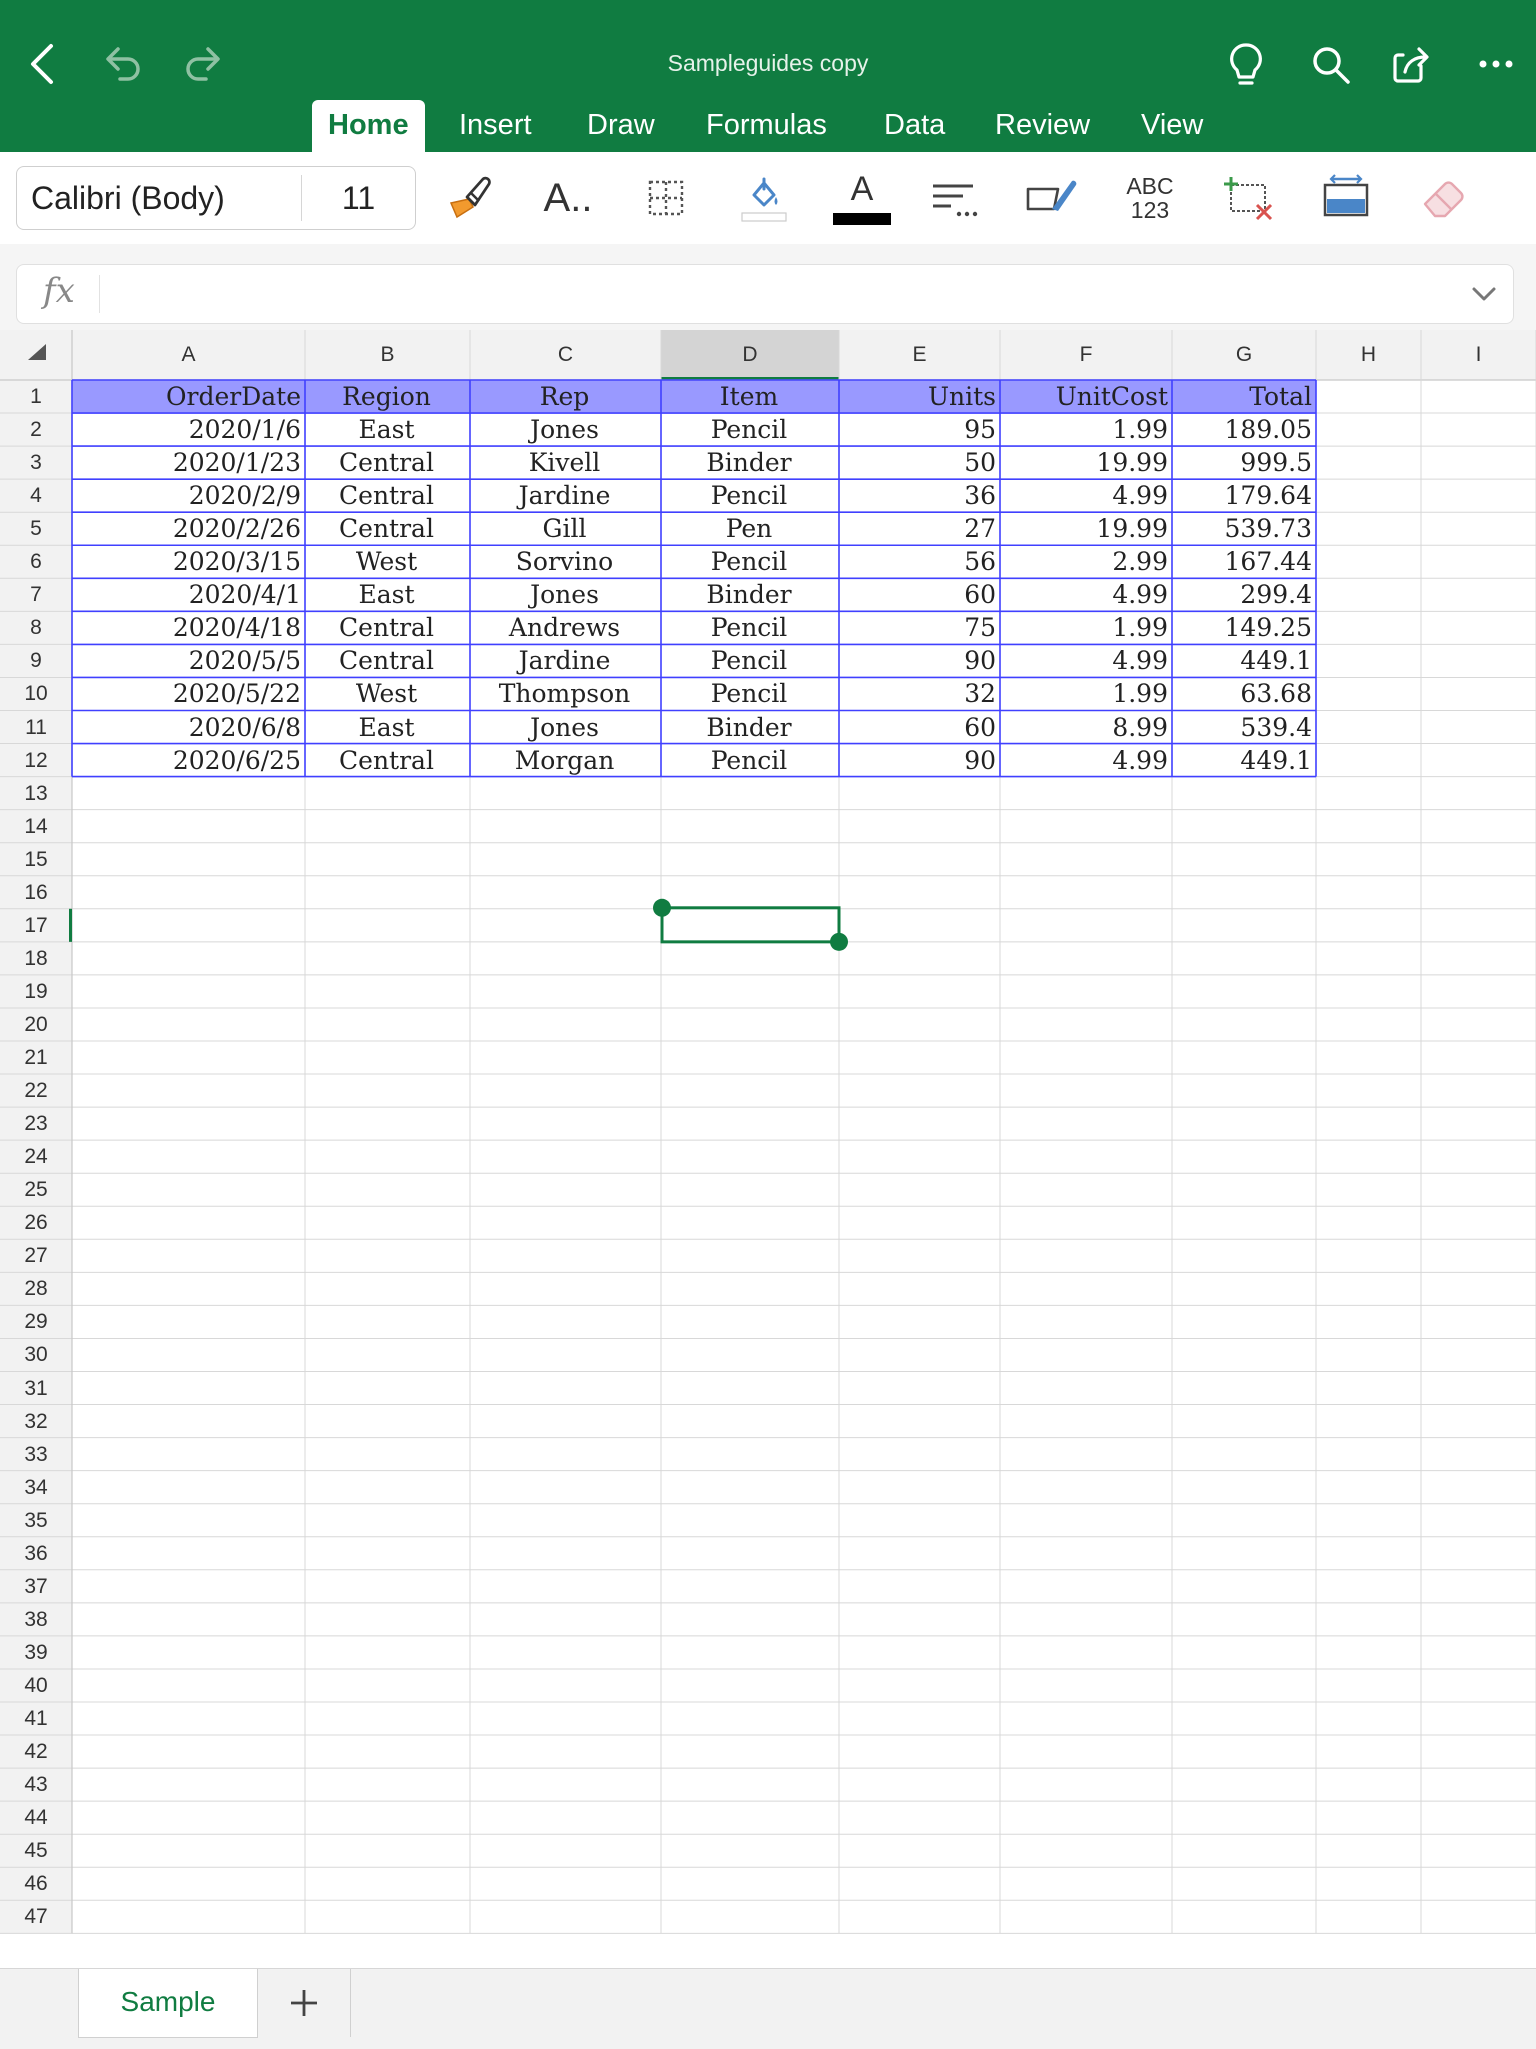 The height and width of the screenshot is (2049, 1536). What do you see at coordinates (918, 595) in the screenshot?
I see `table-cell: 60` at bounding box center [918, 595].